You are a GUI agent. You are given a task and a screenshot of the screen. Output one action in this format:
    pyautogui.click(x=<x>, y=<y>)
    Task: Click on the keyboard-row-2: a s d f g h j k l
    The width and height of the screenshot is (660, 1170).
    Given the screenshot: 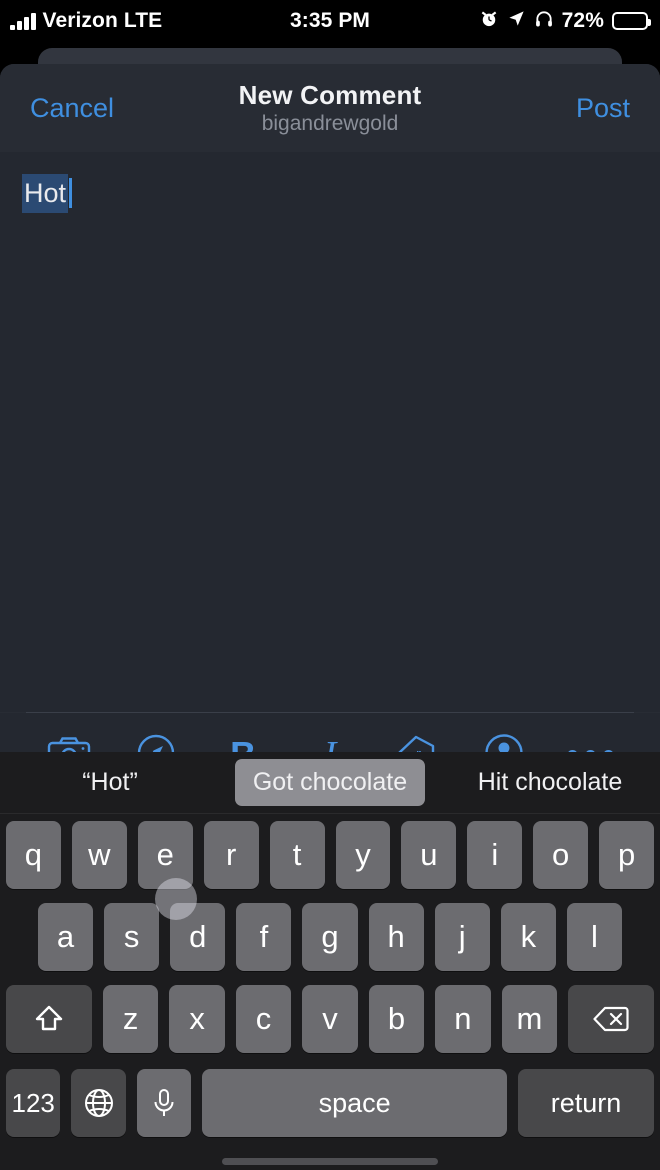 What is the action you would take?
    pyautogui.click(x=330, y=937)
    